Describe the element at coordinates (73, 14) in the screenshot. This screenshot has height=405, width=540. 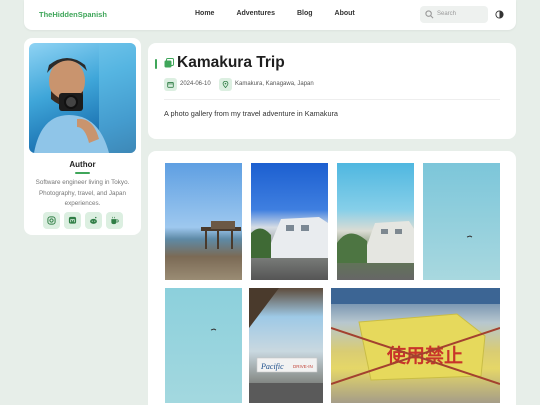
I see `brand-logo: TheHiddenSpanish` at that location.